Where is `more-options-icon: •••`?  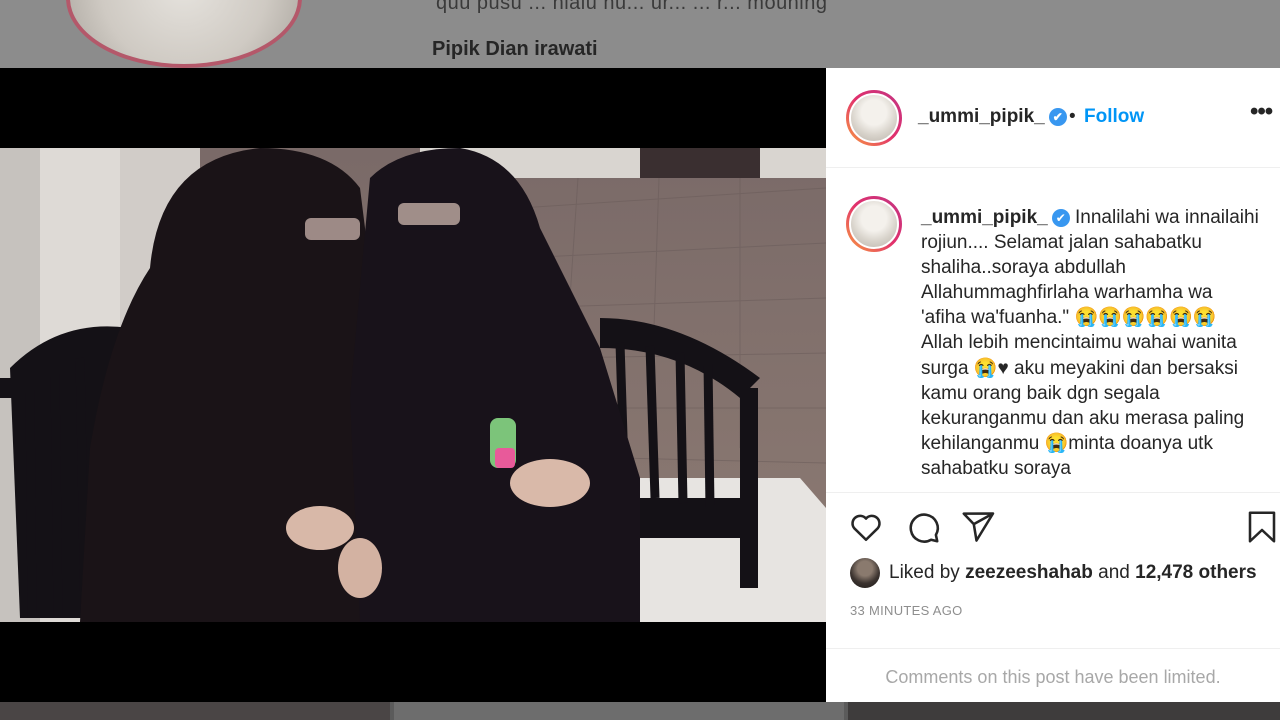 more-options-icon: ••• is located at coordinates (1261, 112).